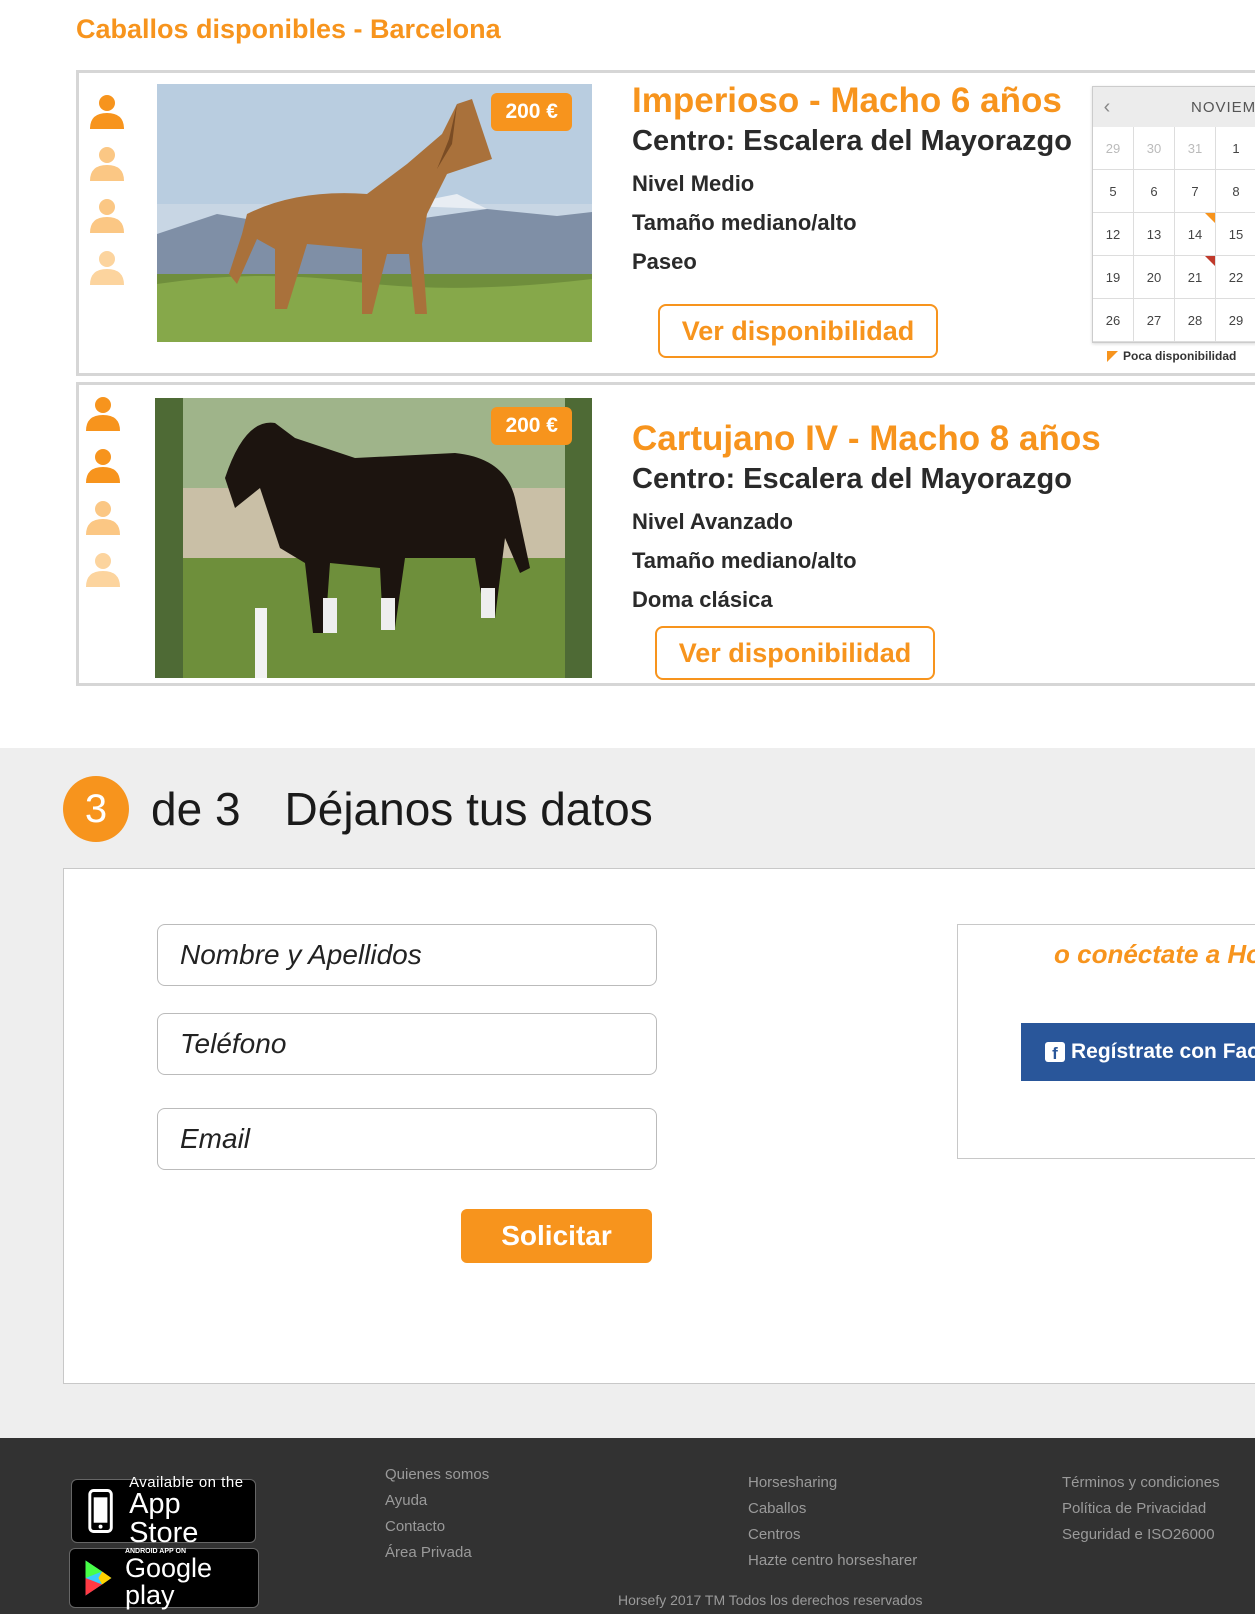  What do you see at coordinates (1055, 1052) in the screenshot?
I see `facebook-icon: f` at bounding box center [1055, 1052].